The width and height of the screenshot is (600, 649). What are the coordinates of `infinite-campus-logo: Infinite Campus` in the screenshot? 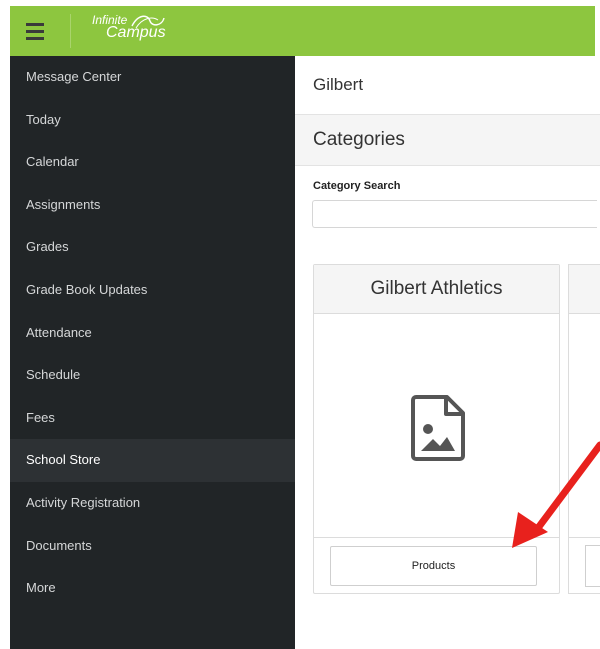 It's located at (129, 27).